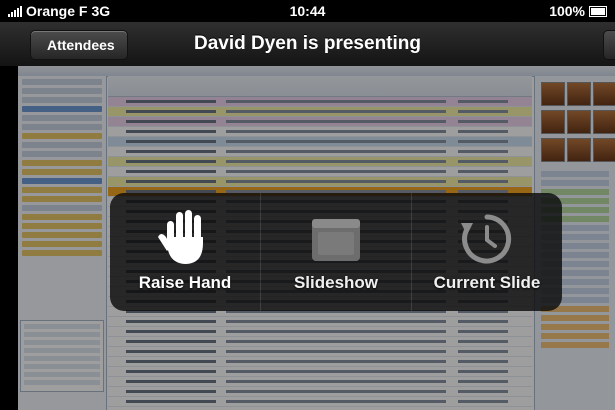  I want to click on raise-hand-button: Raise Hand, so click(185, 252).